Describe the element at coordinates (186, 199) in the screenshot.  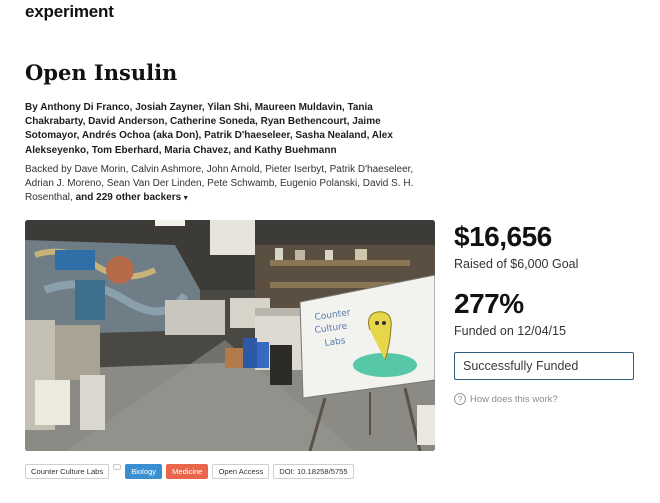
I see `chevron-down-icon: ▼` at that location.